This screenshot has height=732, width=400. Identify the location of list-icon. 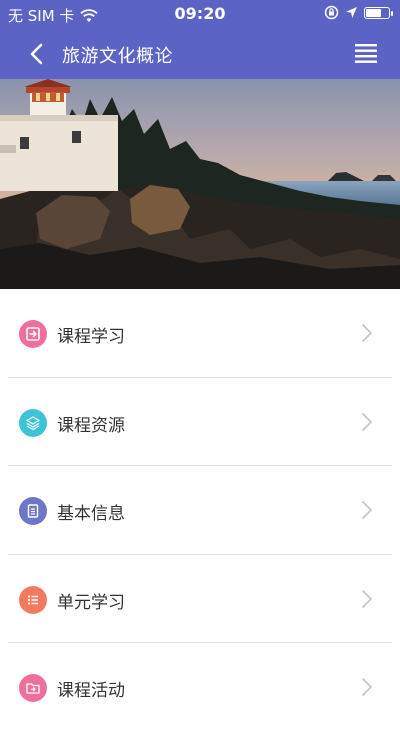
(32, 599).